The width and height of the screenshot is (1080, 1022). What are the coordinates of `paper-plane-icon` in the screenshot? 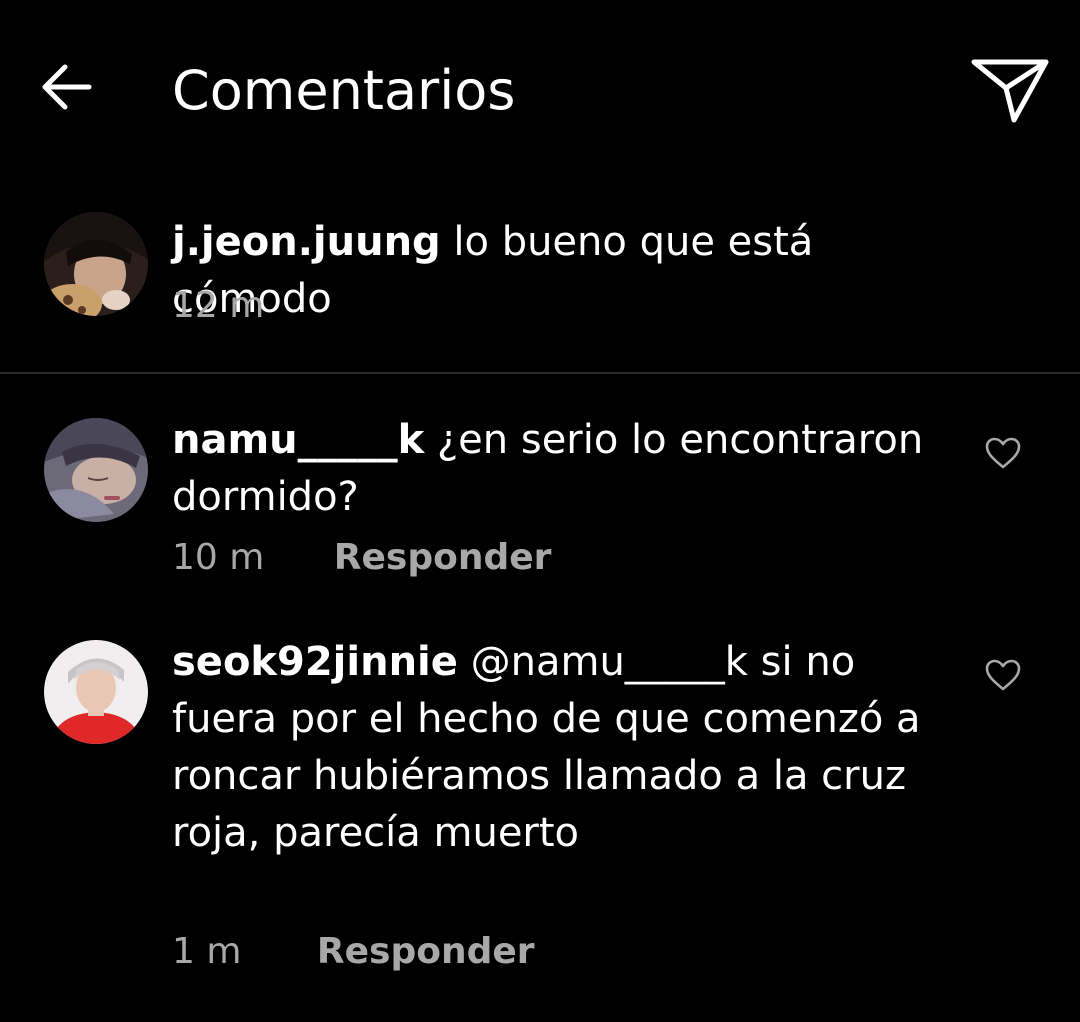 It's located at (1010, 92).